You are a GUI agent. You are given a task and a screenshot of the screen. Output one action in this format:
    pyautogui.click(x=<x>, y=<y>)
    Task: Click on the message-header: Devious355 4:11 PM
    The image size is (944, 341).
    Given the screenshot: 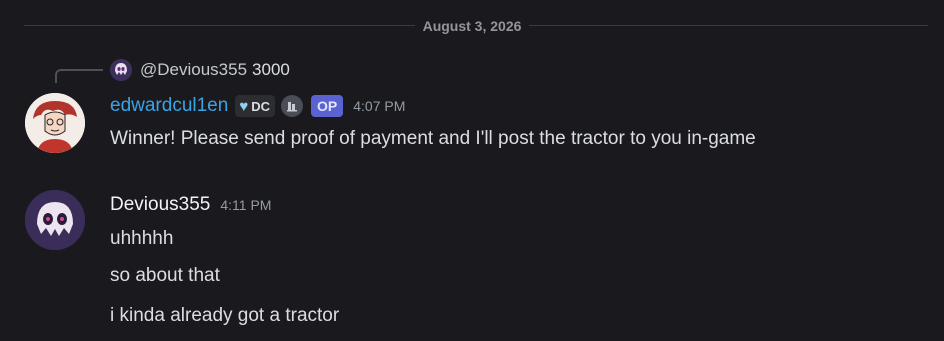 What is the action you would take?
    pyautogui.click(x=190, y=205)
    